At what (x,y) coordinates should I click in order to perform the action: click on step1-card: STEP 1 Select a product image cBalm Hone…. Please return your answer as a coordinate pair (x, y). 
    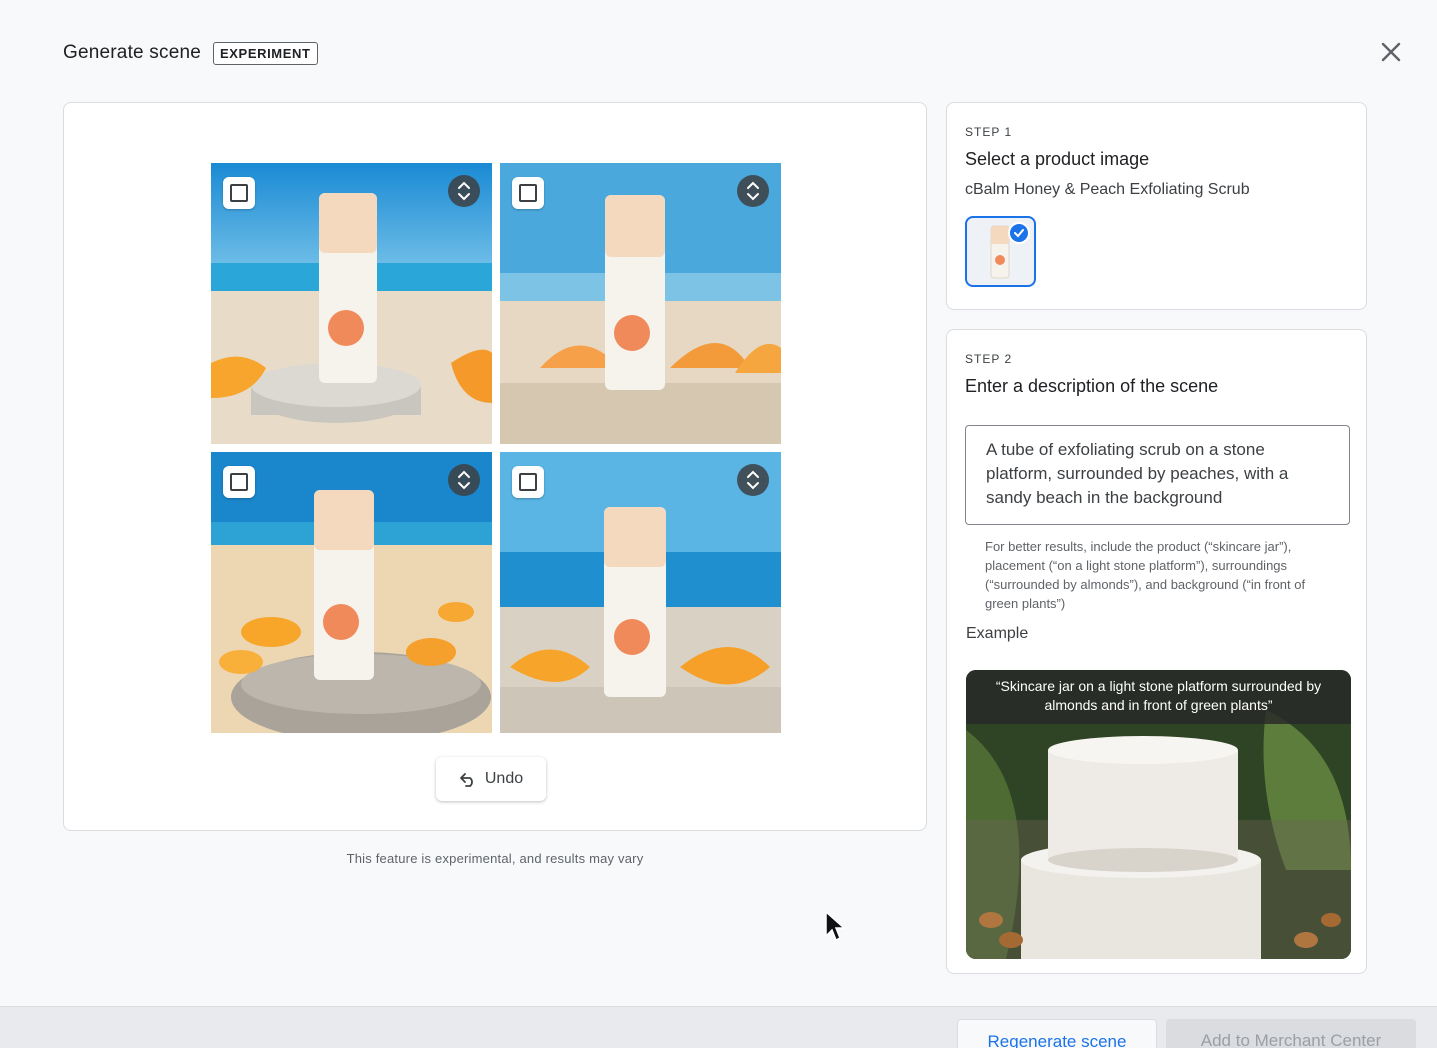
    Looking at the image, I should click on (1156, 206).